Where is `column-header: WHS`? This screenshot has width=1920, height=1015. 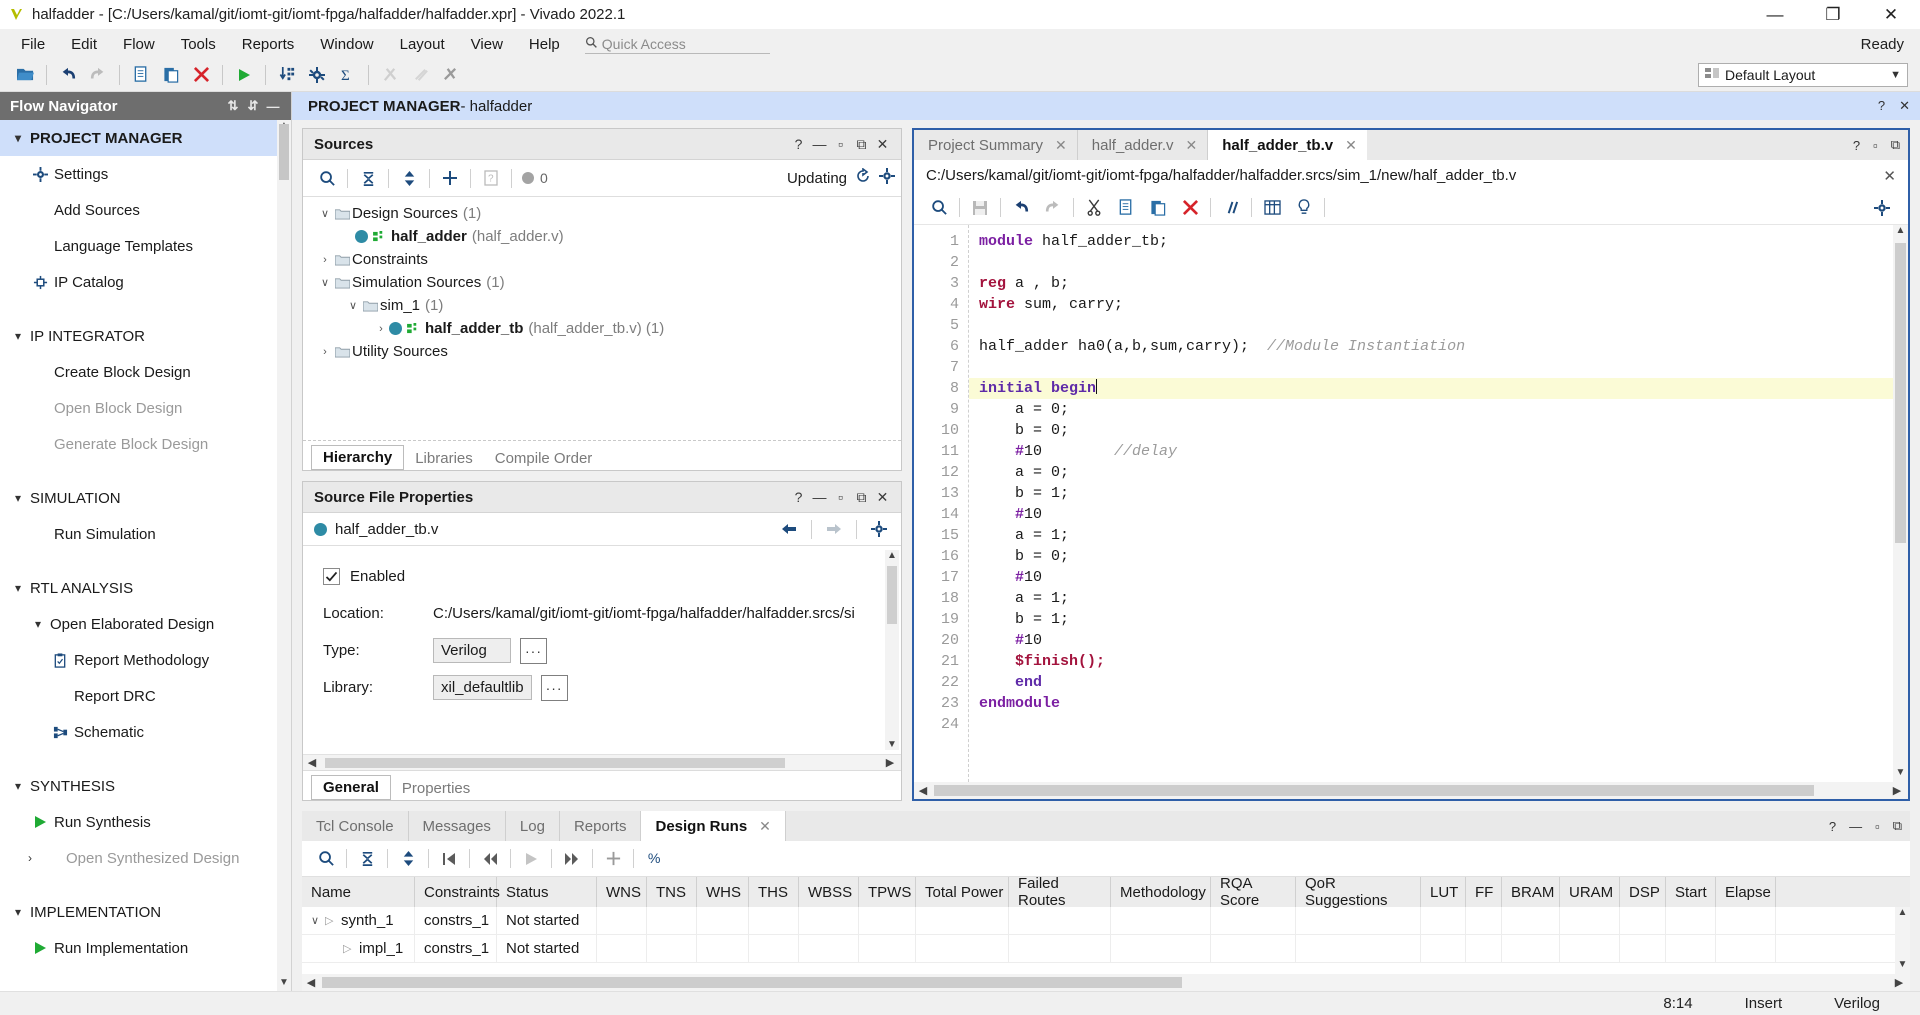
column-header: WHS is located at coordinates (723, 892).